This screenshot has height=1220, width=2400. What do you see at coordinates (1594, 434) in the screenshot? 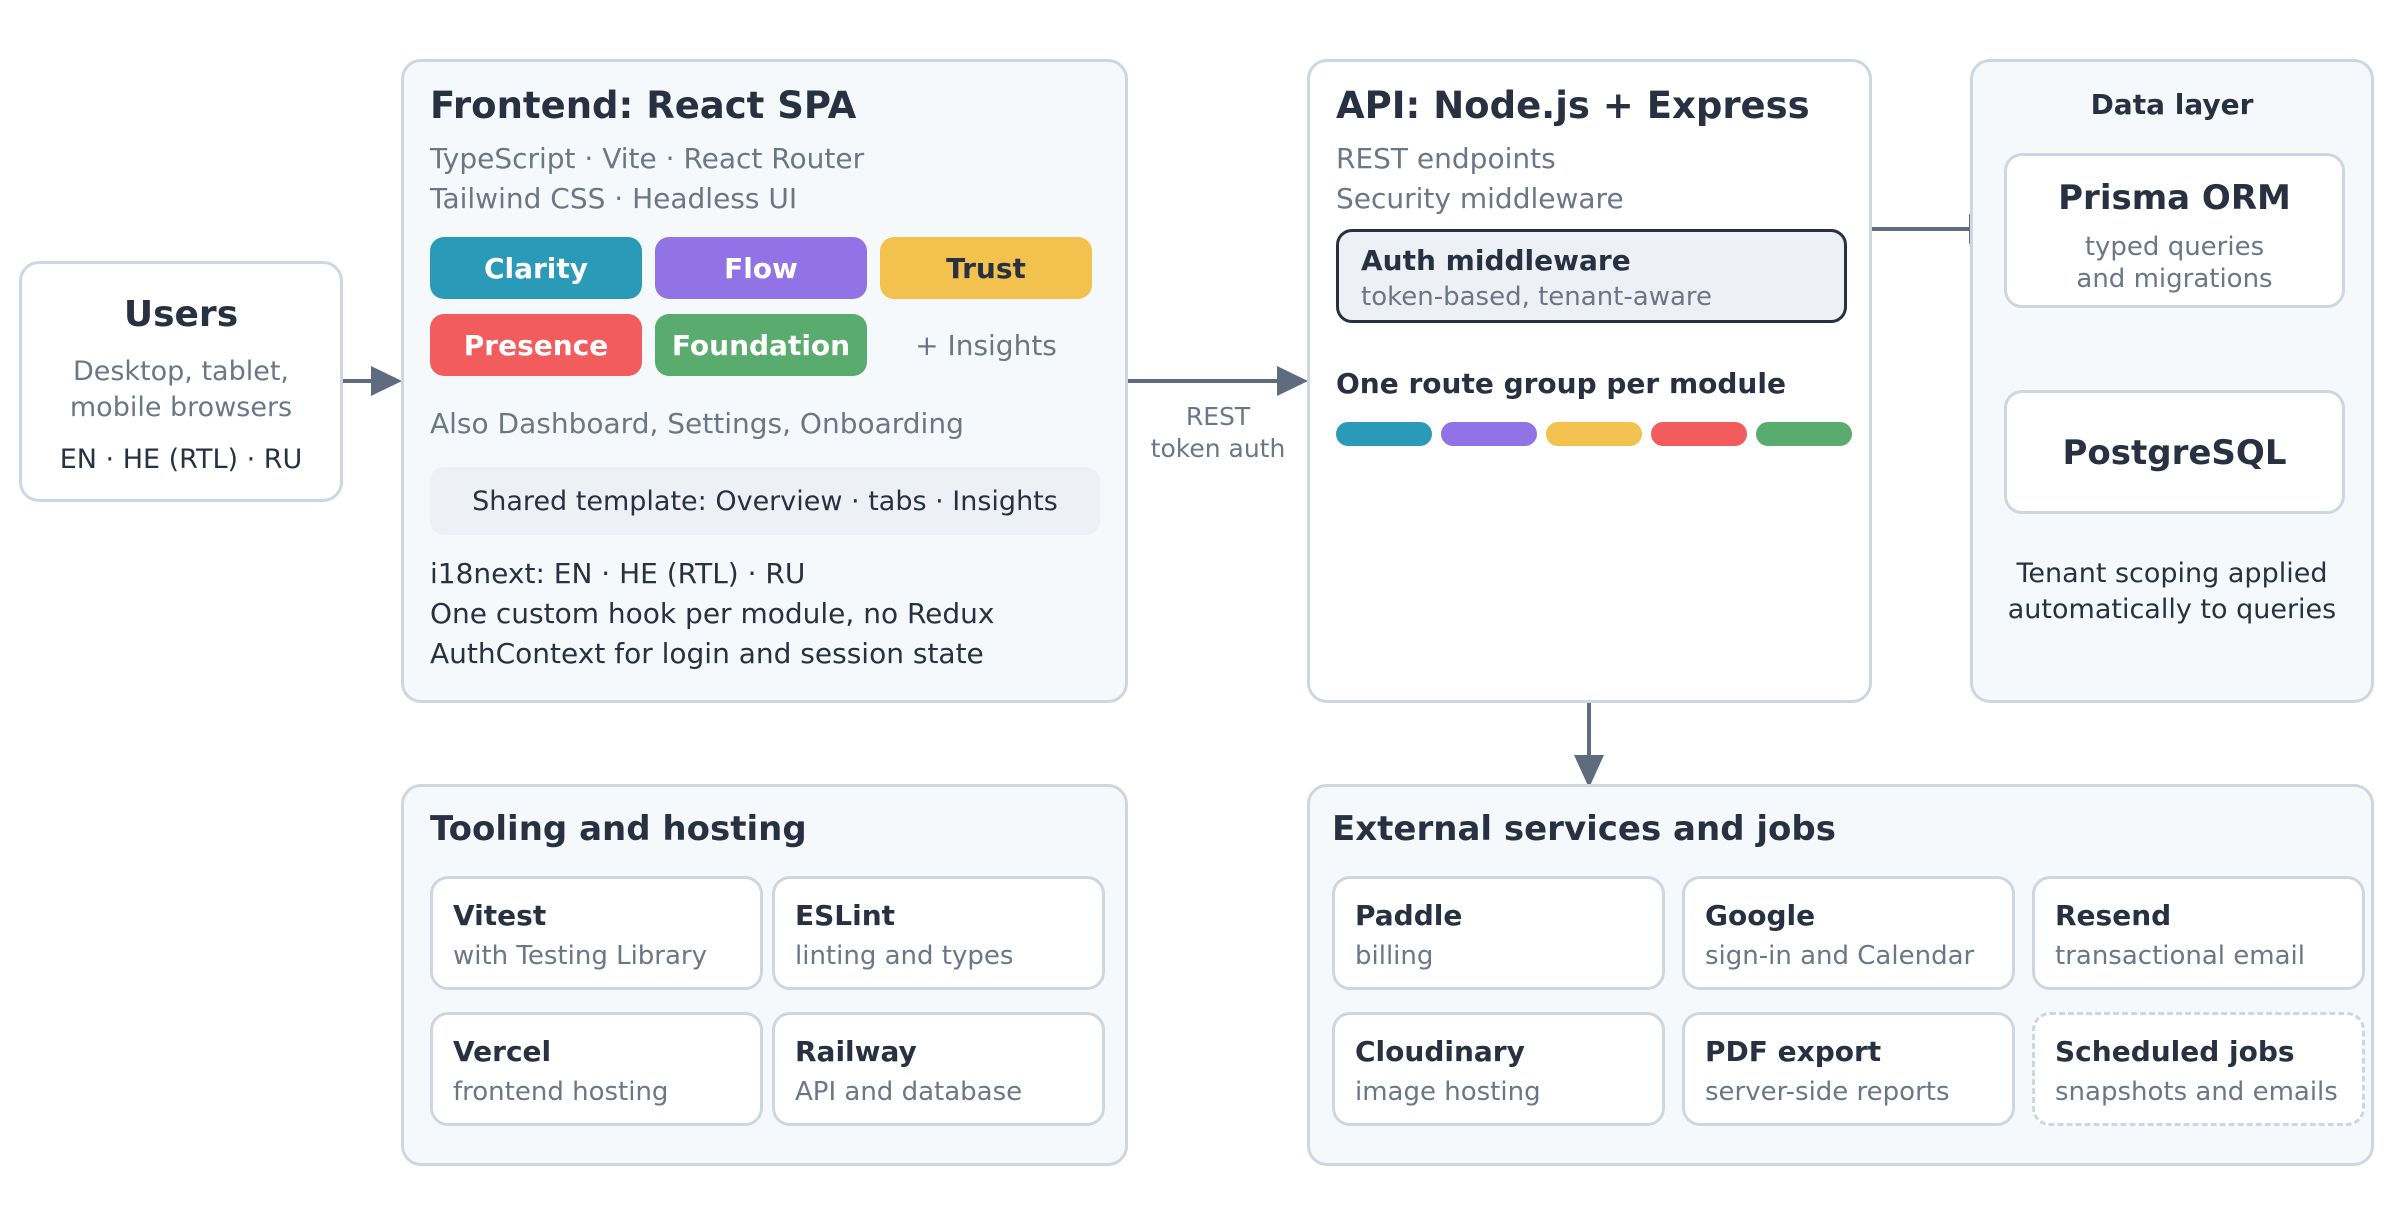
I see `route-bar-trust` at bounding box center [1594, 434].